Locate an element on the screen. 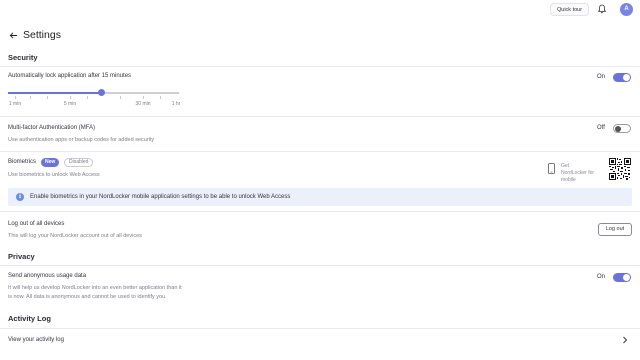  chevron-right-icon is located at coordinates (625, 340).